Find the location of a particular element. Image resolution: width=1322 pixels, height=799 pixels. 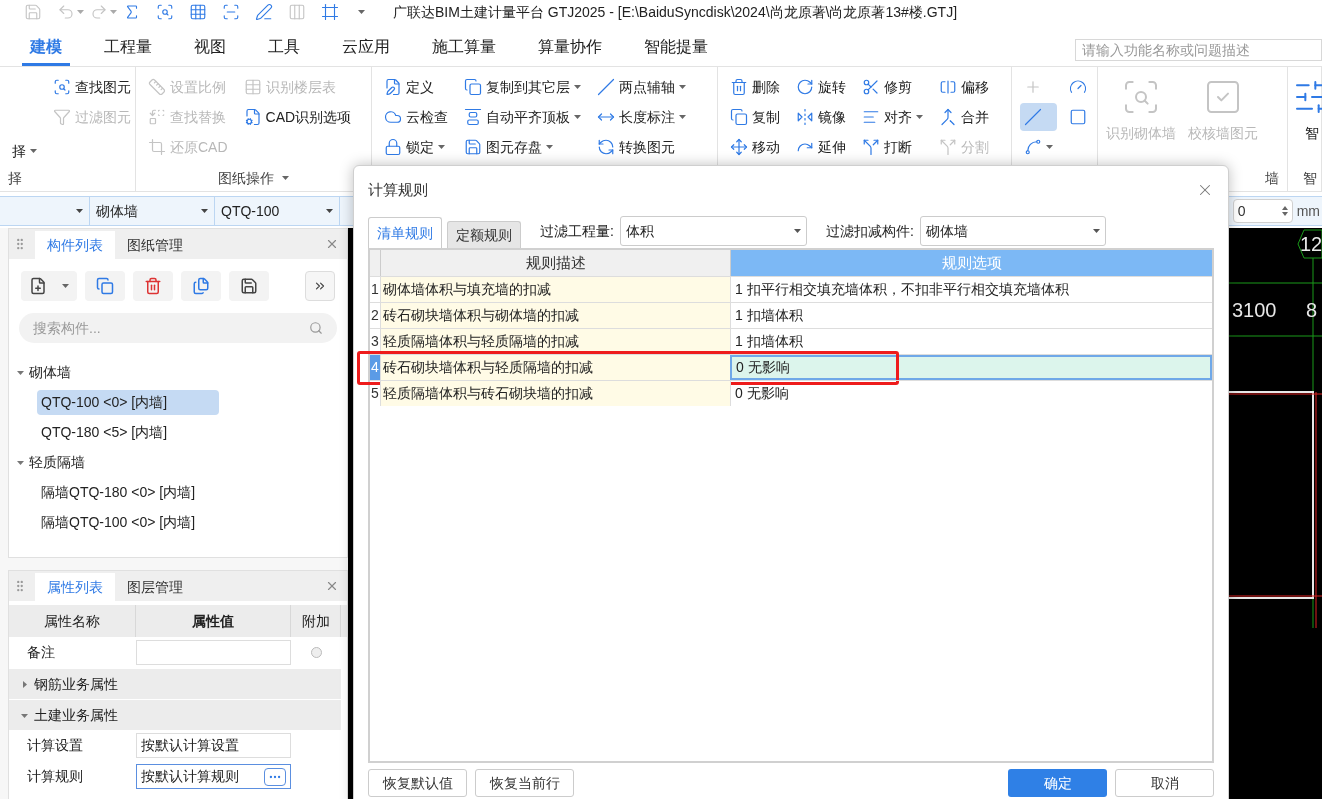

ribbon-button: CAD识别选项 is located at coordinates (297, 117).